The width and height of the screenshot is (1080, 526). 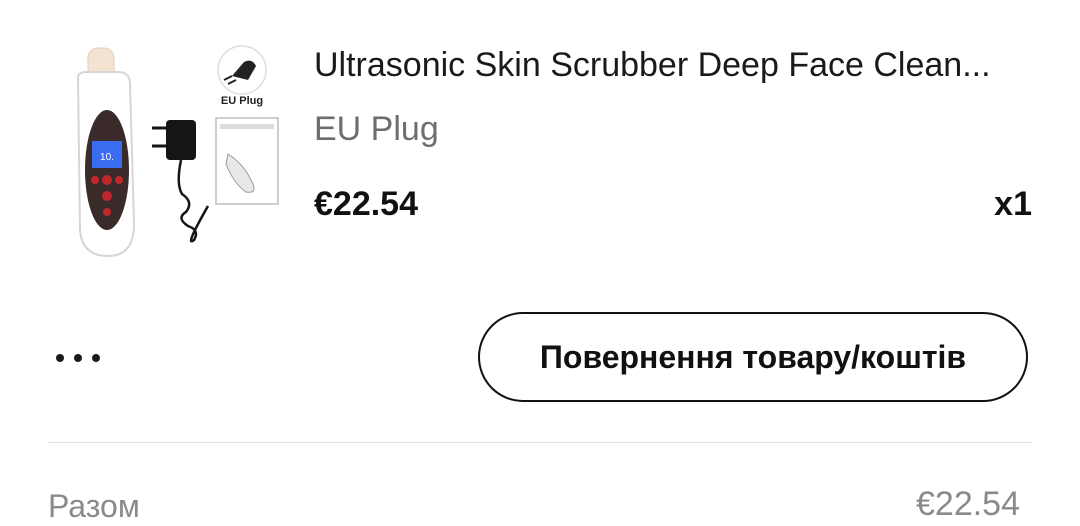 I want to click on charger-adapter, so click(x=181, y=181).